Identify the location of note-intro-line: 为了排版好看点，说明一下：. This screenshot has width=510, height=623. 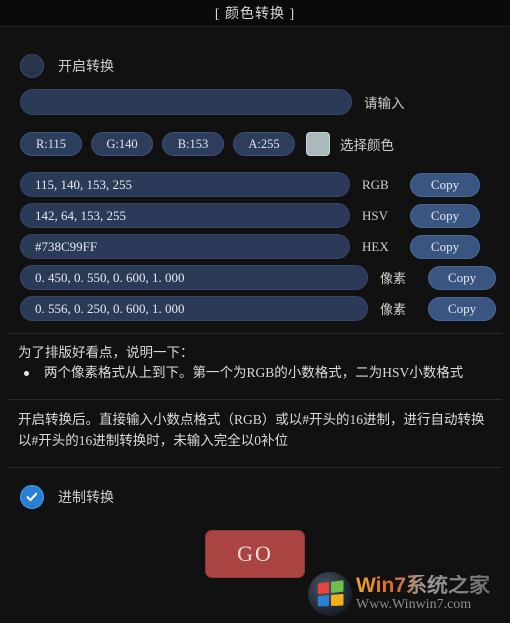
(106, 352).